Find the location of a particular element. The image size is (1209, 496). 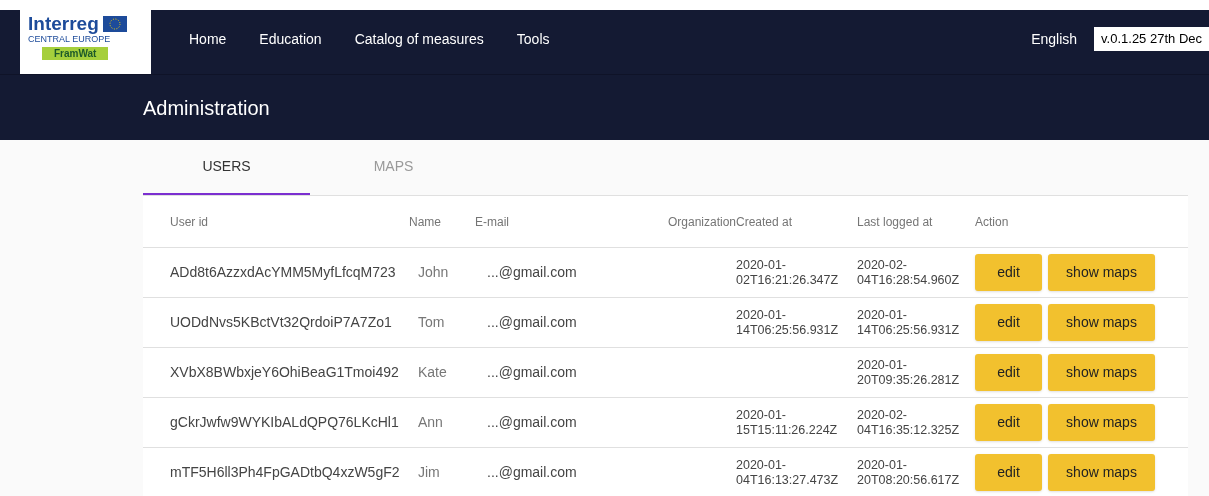

table-cell-text: gCkrJwfw9WYKIbALdQPQ76LKcHl1 is located at coordinates (285, 422).